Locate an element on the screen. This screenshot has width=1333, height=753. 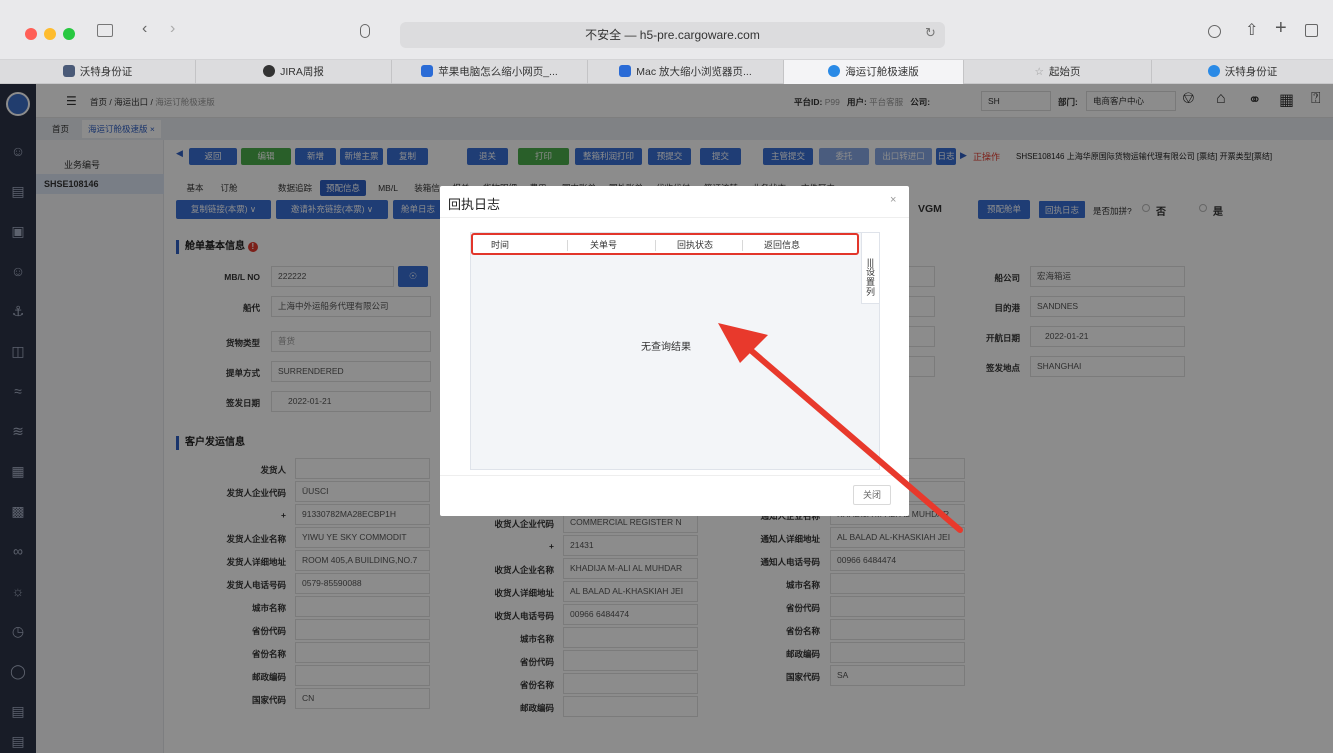
arrow-shaft is located at coordinates (850, 435).